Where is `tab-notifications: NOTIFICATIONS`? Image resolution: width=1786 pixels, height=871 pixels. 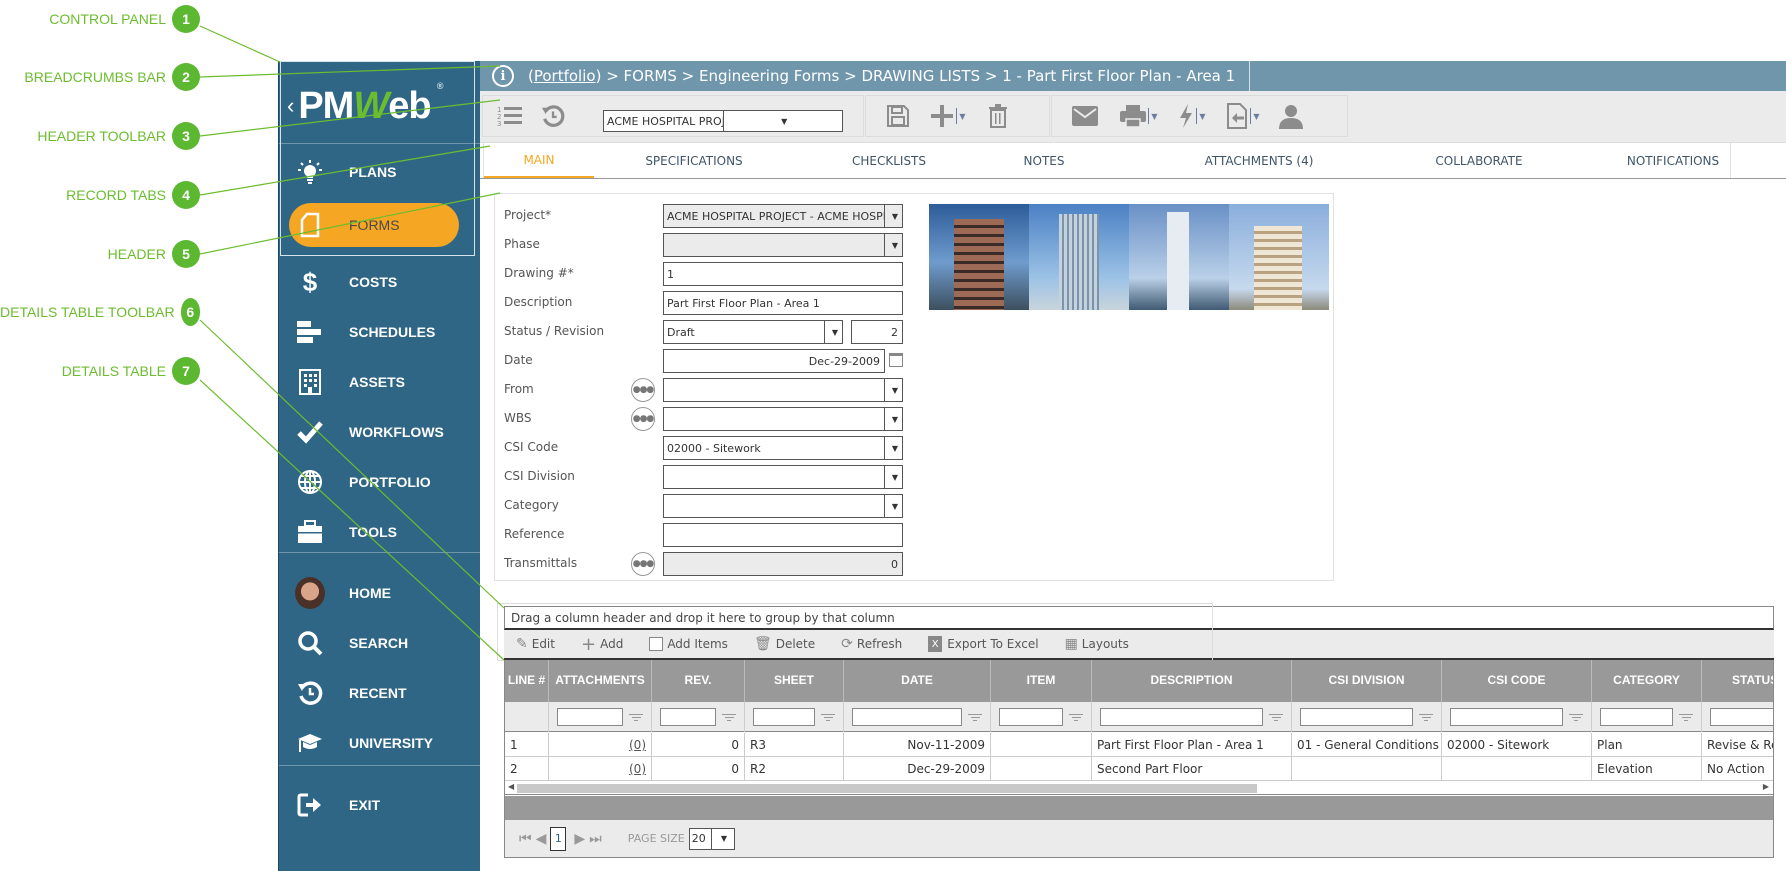 tab-notifications: NOTIFICATIONS is located at coordinates (1673, 161).